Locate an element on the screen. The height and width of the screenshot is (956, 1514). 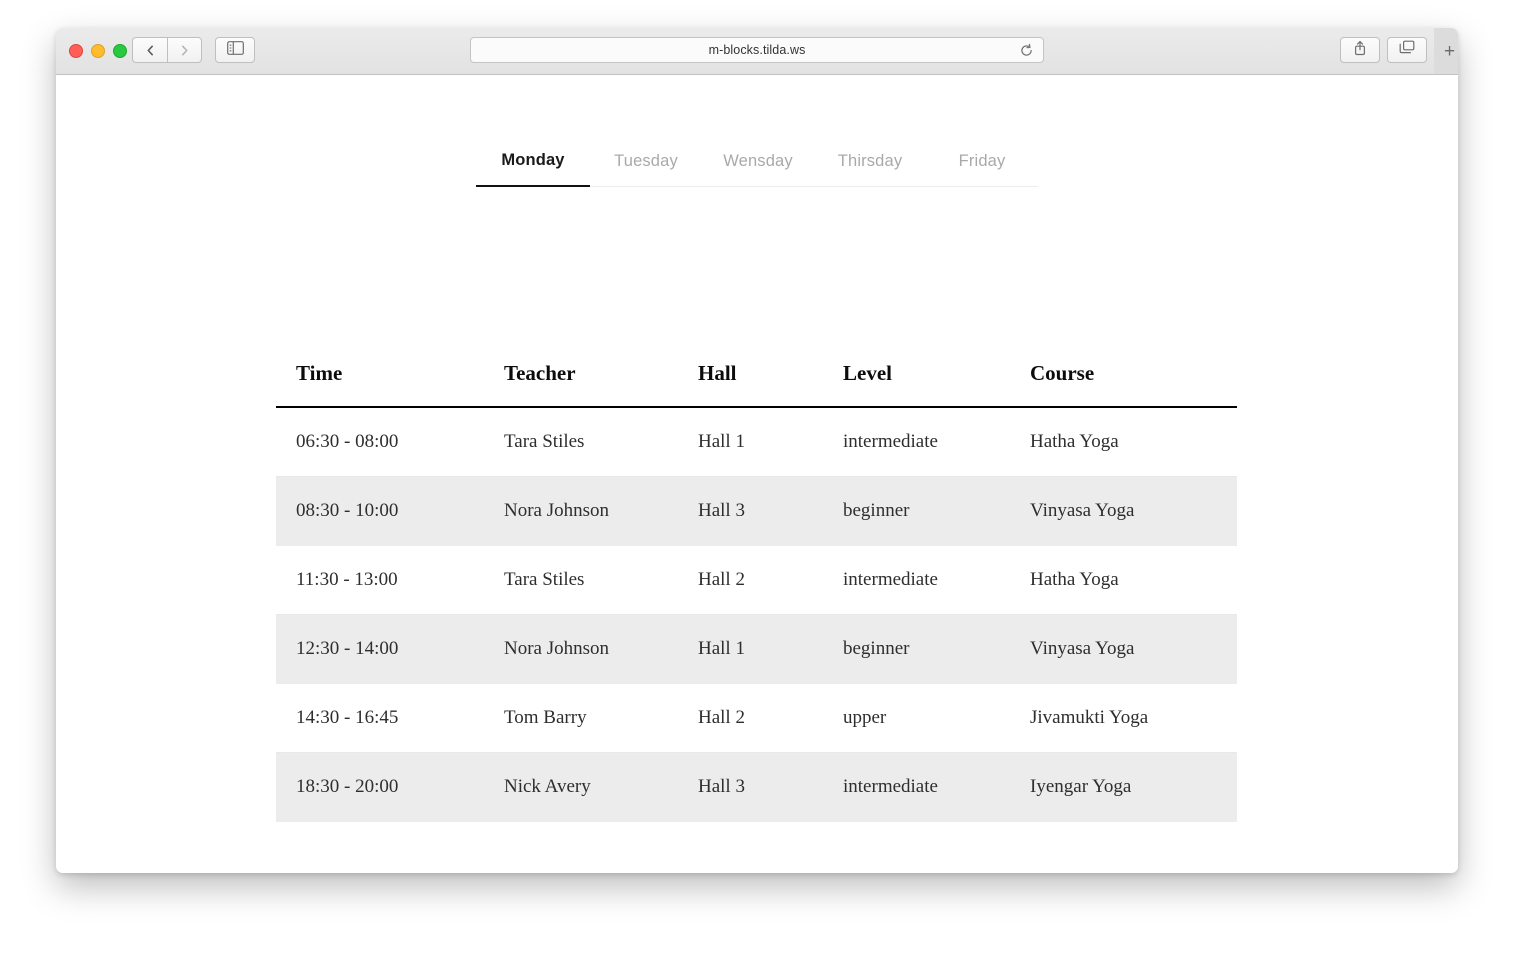
cell-time: 14:30 - 16:45 is located at coordinates (390, 718).